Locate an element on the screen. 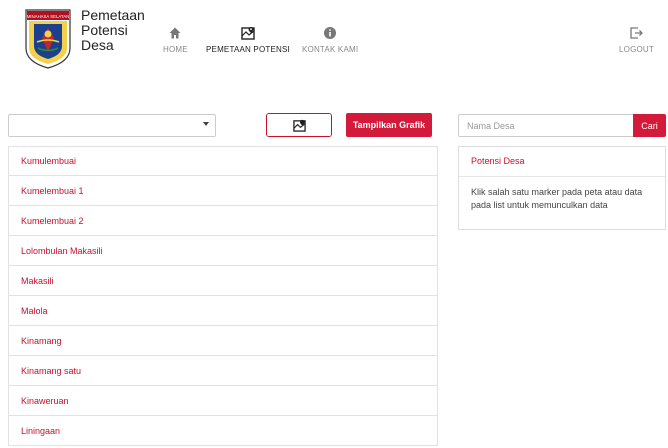 The height and width of the screenshot is (448, 668). list-item: Kumulembuai is located at coordinates (223, 161).